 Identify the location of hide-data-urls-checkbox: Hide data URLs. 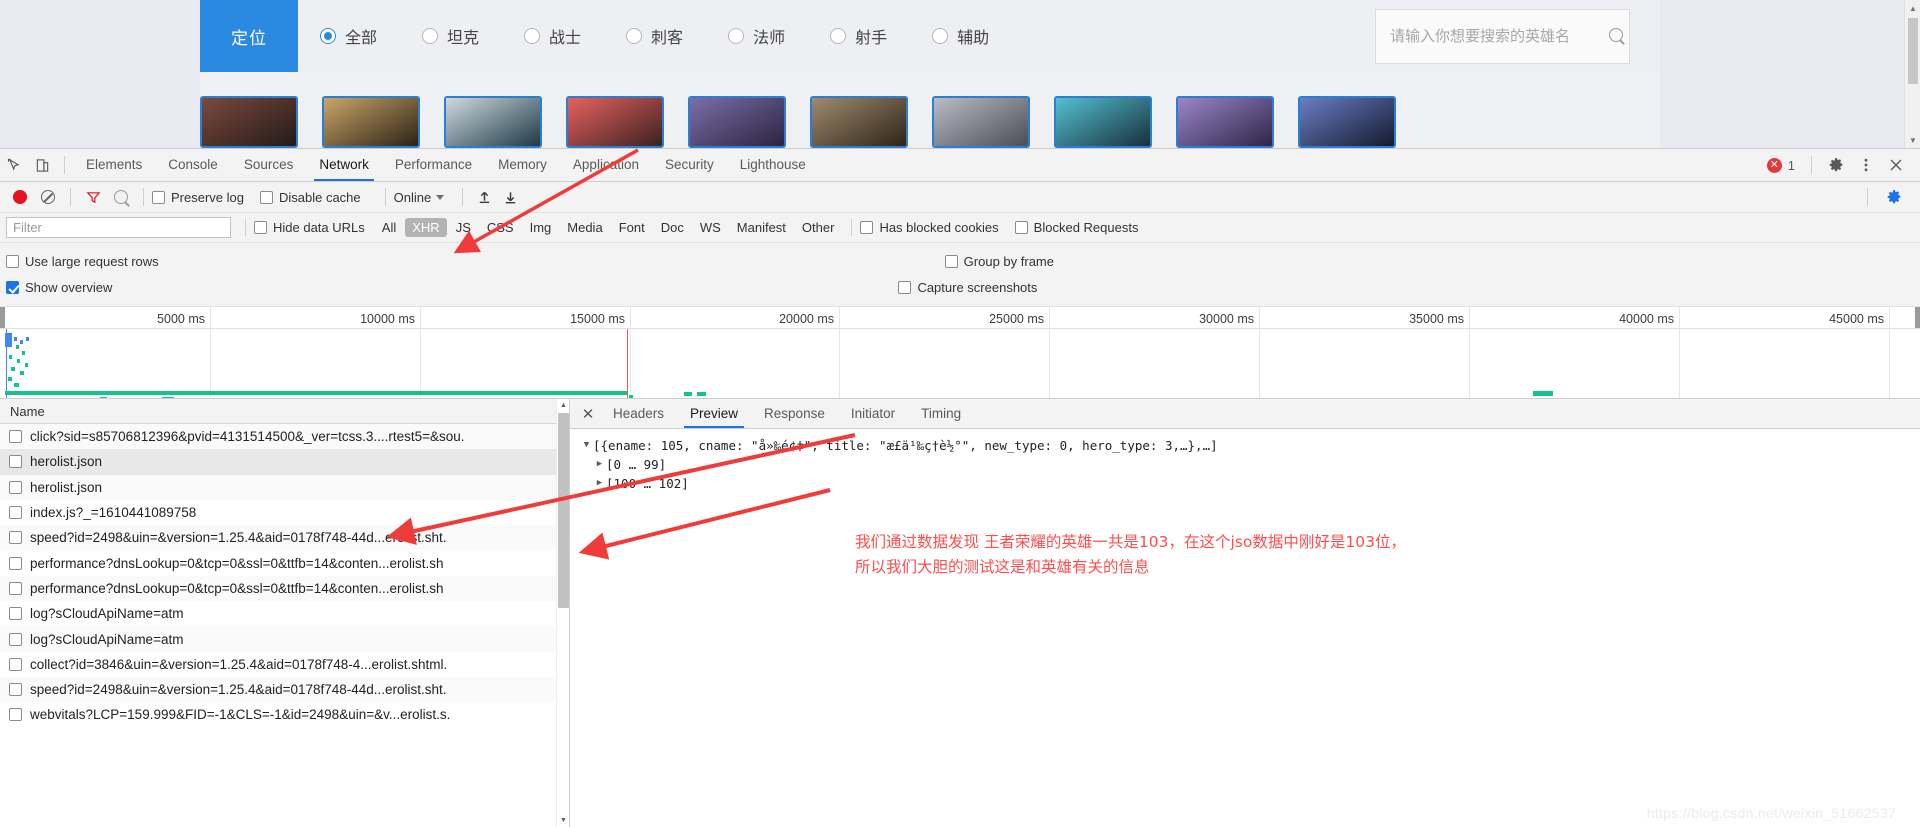
(309, 227).